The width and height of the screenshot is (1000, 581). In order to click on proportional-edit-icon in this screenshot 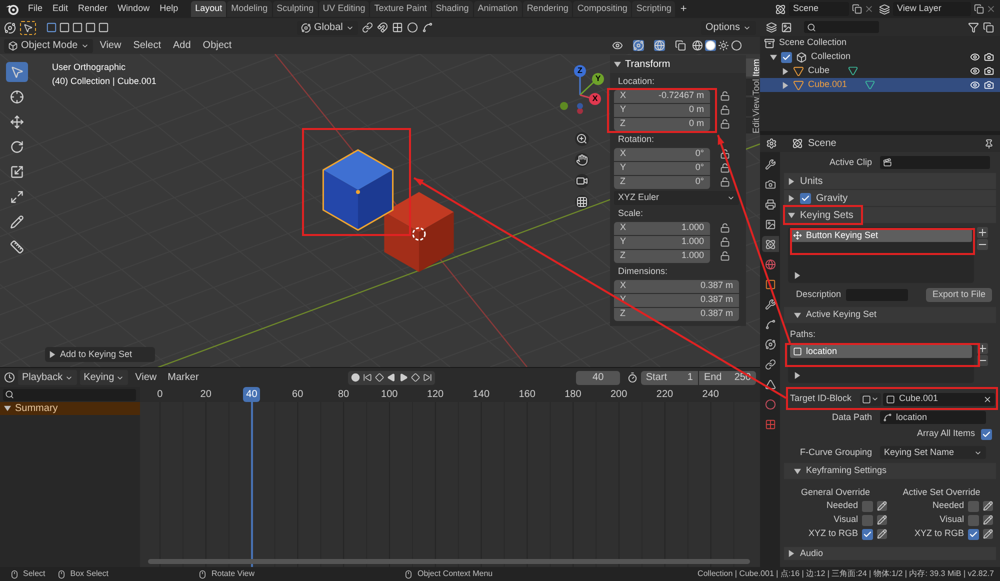, I will do `click(412, 27)`.